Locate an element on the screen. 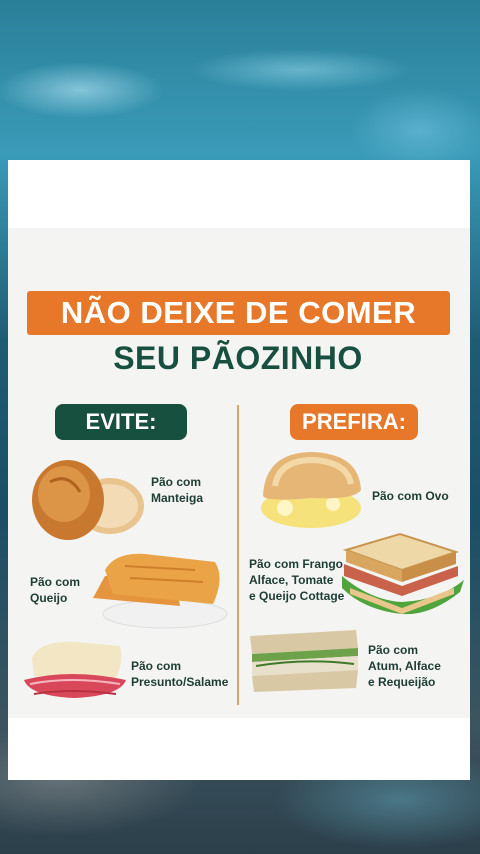  prefer-item-label: Pão com Ovo is located at coordinates (410, 496).